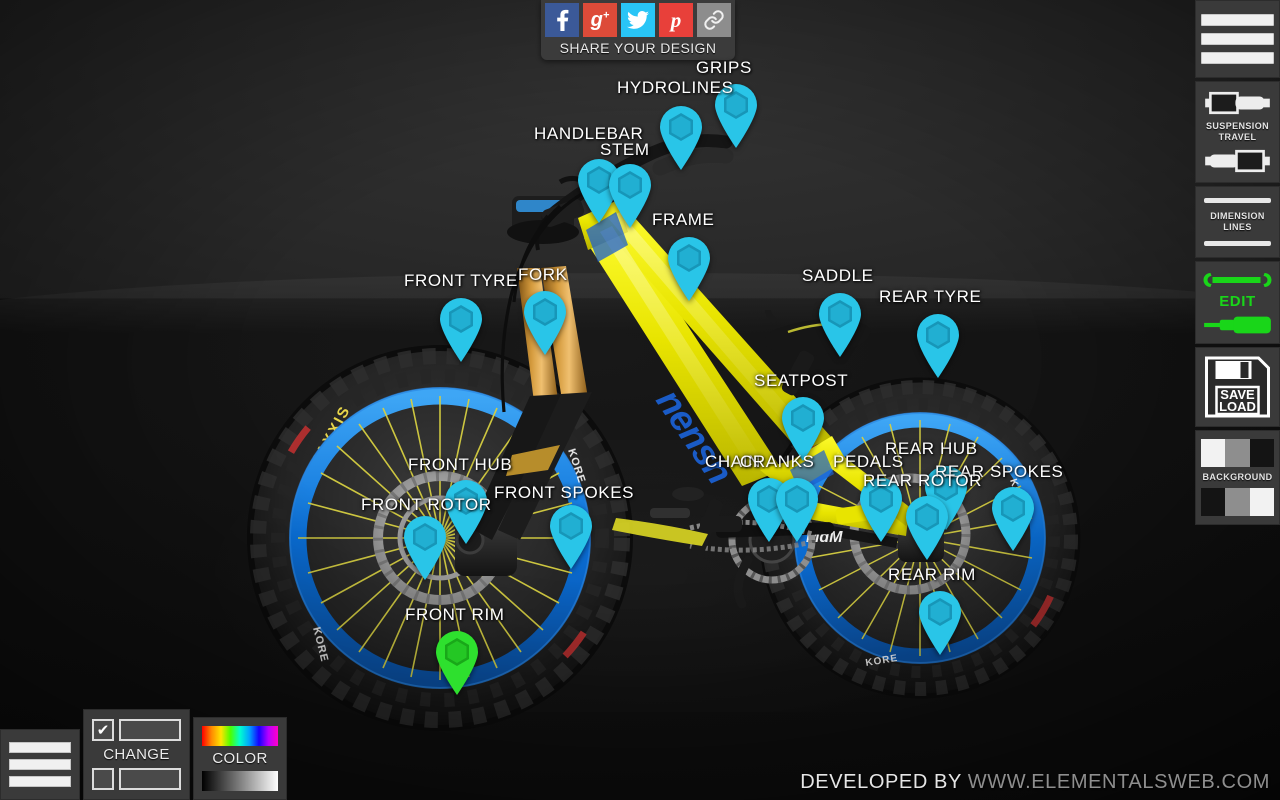  I want to click on background-swatch-black-bottom, so click(1213, 502).